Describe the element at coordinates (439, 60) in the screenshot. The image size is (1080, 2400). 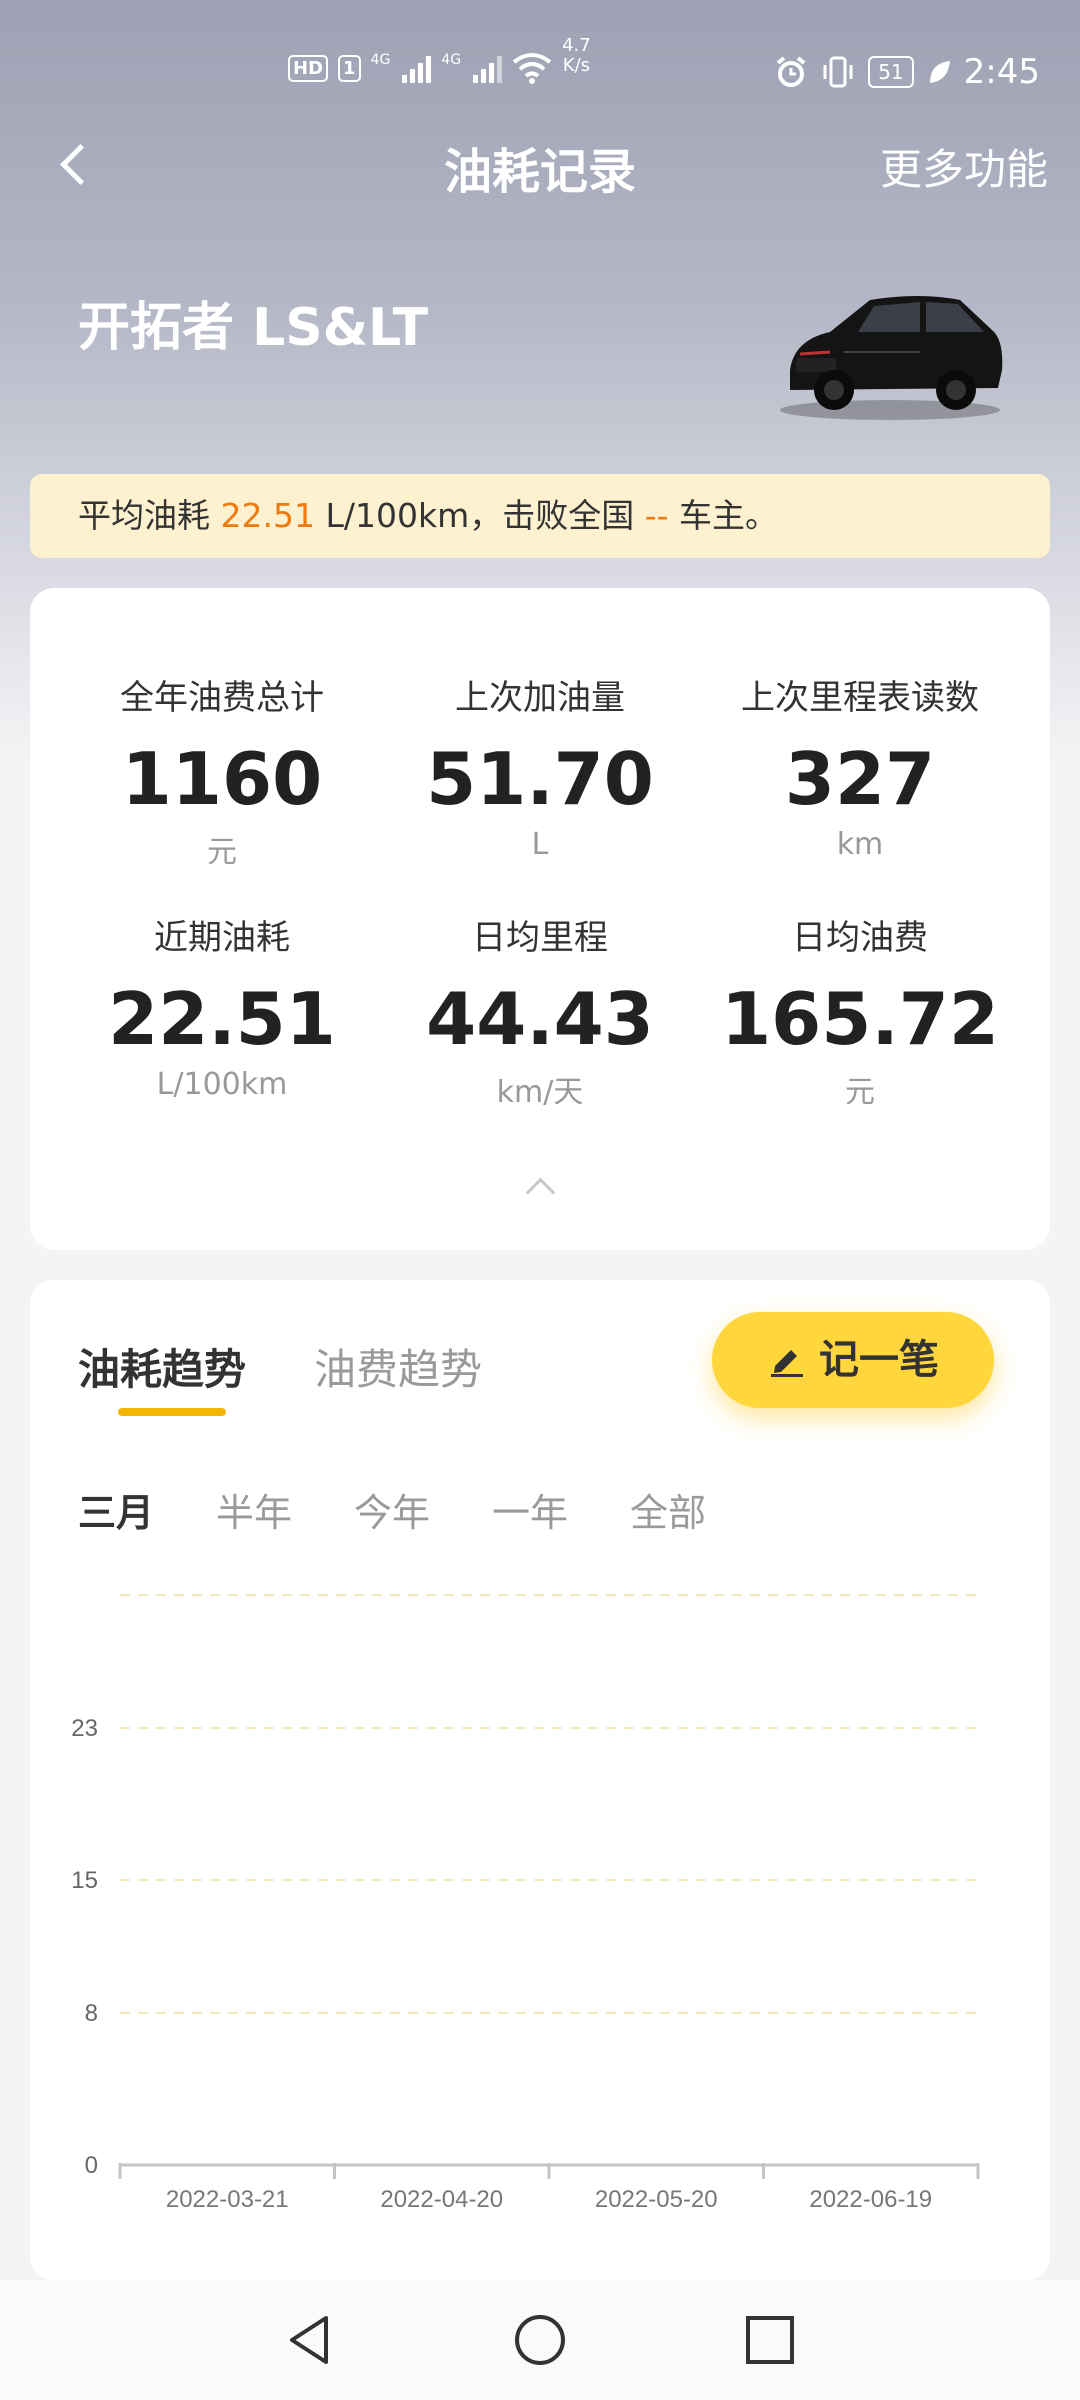
I see `status-left: HD 1 4G 4G 4.7 K/s` at that location.